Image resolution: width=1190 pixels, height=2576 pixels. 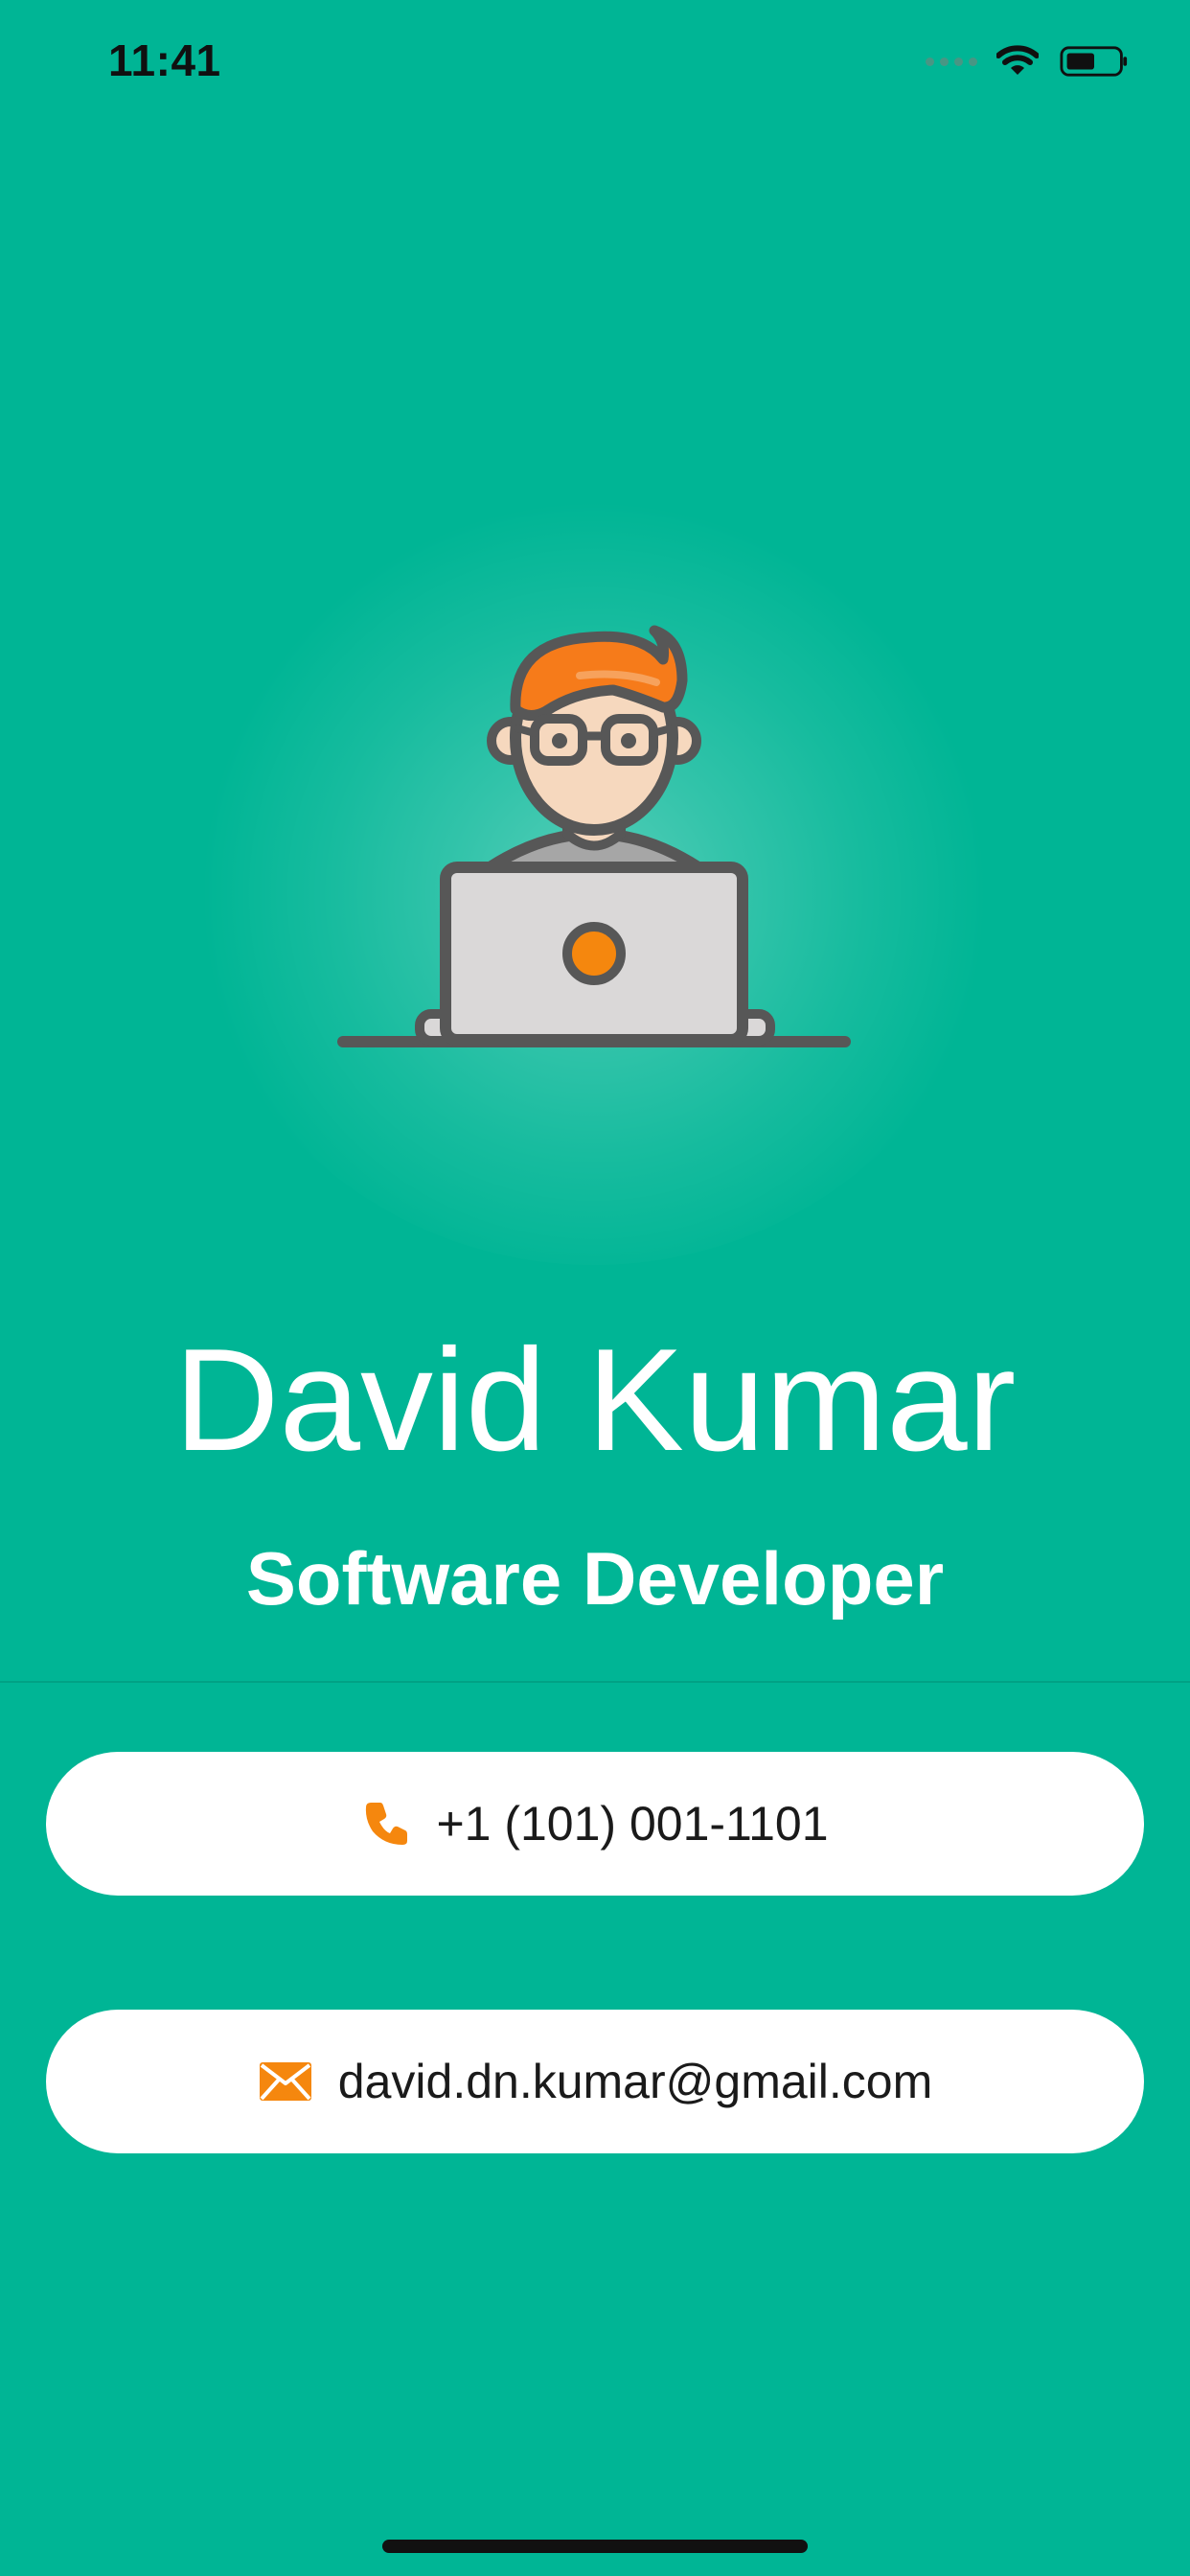 What do you see at coordinates (595, 67) in the screenshot?
I see `status-bar: 11:41` at bounding box center [595, 67].